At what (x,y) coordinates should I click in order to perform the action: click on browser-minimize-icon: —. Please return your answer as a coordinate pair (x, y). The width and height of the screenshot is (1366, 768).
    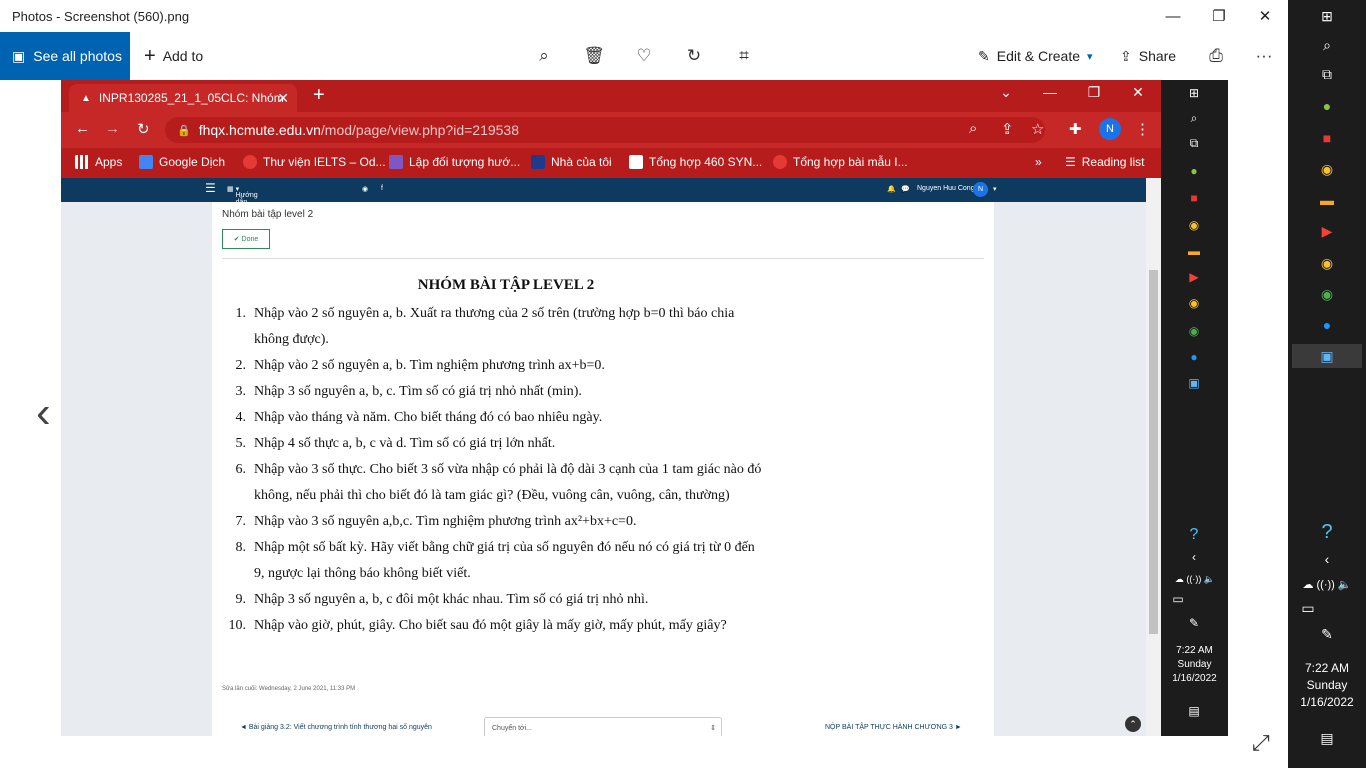
    Looking at the image, I should click on (1050, 92).